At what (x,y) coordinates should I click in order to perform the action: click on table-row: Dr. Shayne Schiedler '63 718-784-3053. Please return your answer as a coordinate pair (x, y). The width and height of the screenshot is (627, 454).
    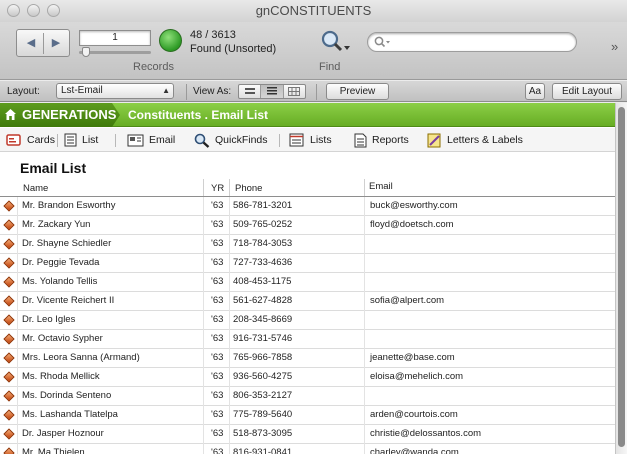
    Looking at the image, I should click on (307, 244).